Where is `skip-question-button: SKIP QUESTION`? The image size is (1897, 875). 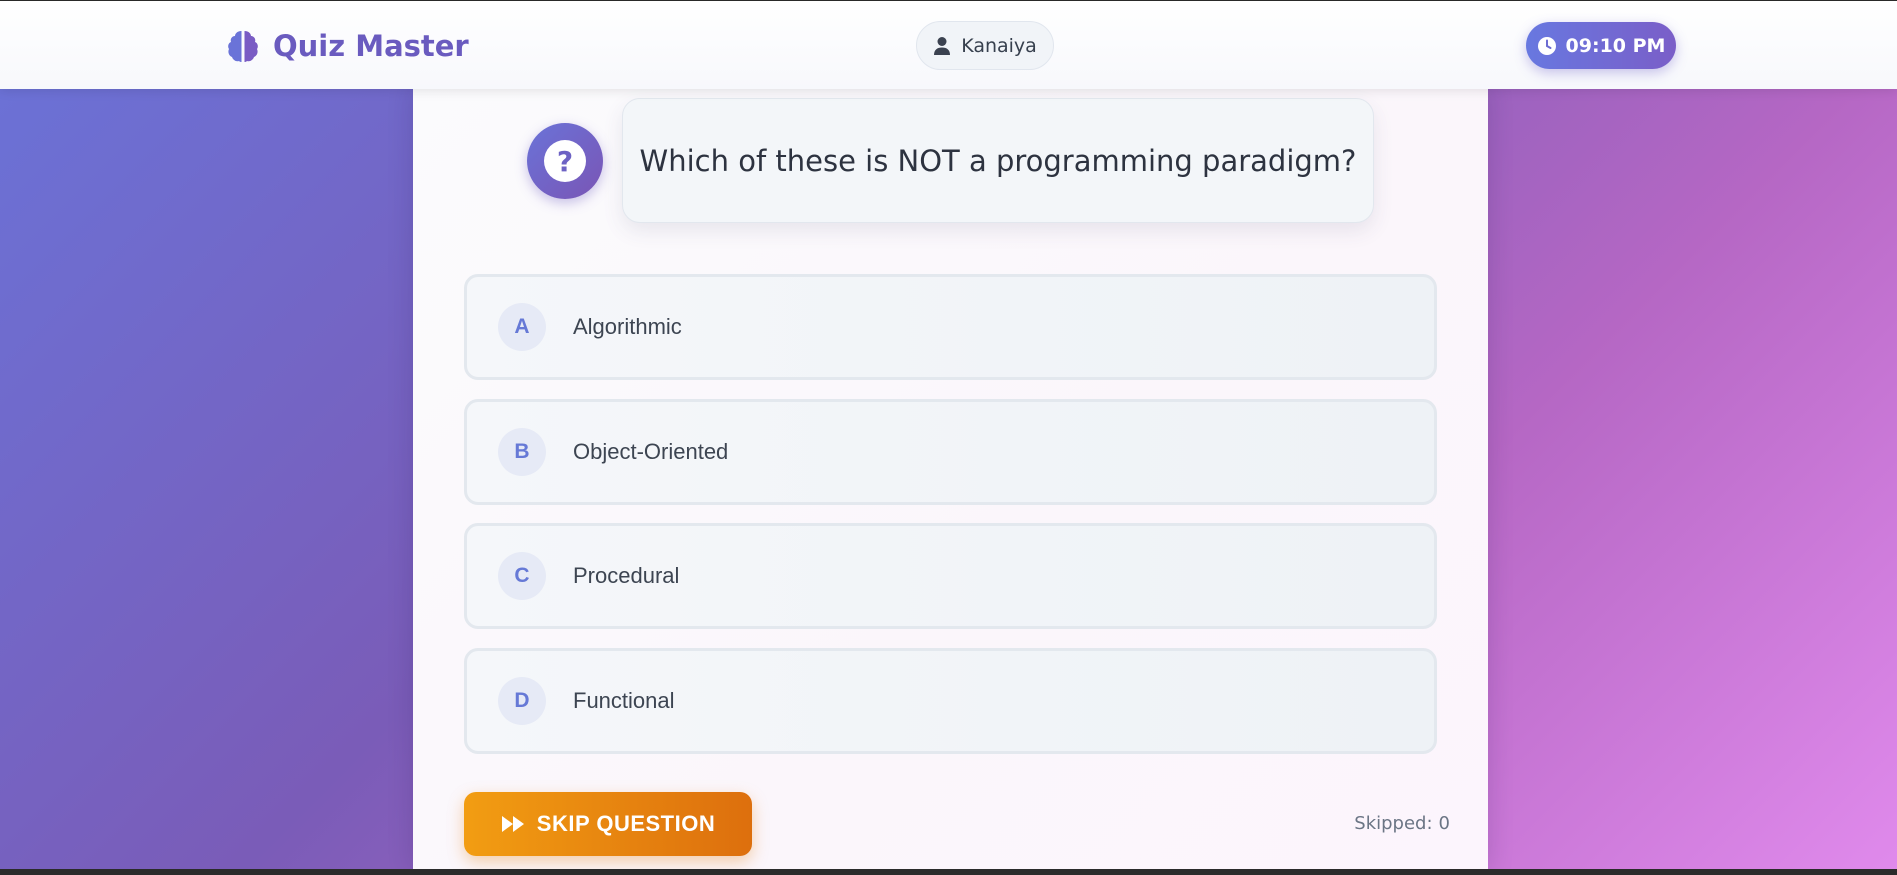 skip-question-button: SKIP QUESTION is located at coordinates (608, 824).